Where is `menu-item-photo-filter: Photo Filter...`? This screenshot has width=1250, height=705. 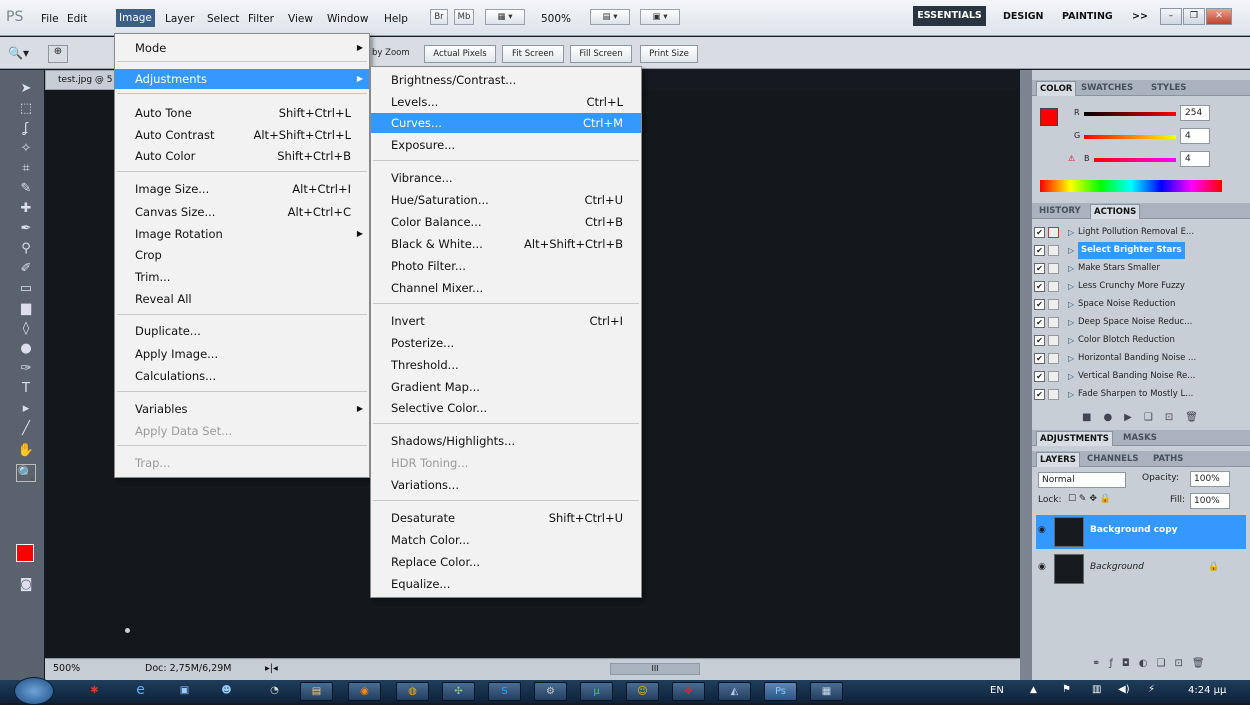 menu-item-photo-filter: Photo Filter... is located at coordinates (506, 266).